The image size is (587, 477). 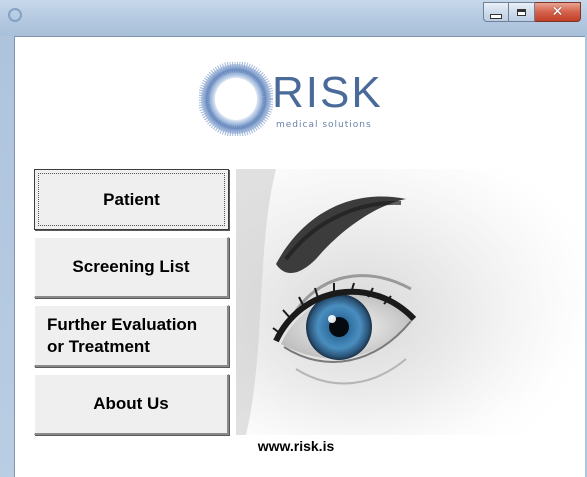 I want to click on title-bar: ✕, so click(x=293, y=18).